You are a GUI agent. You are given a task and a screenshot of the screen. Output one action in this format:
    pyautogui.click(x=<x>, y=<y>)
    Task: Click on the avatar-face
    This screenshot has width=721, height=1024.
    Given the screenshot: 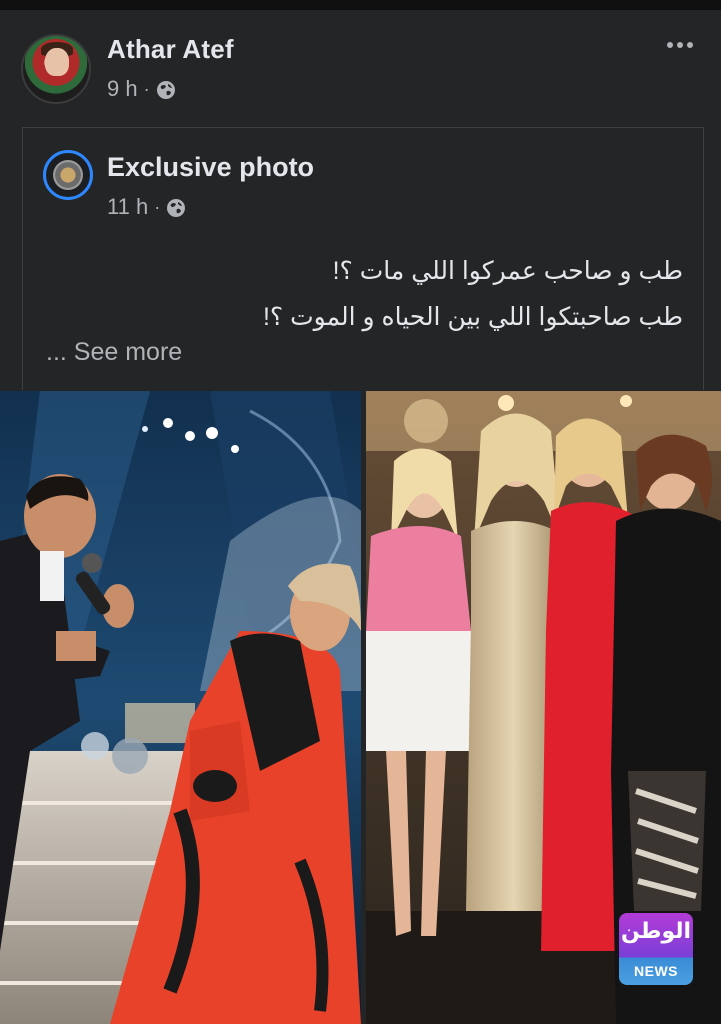 What is the action you would take?
    pyautogui.click(x=57, y=62)
    